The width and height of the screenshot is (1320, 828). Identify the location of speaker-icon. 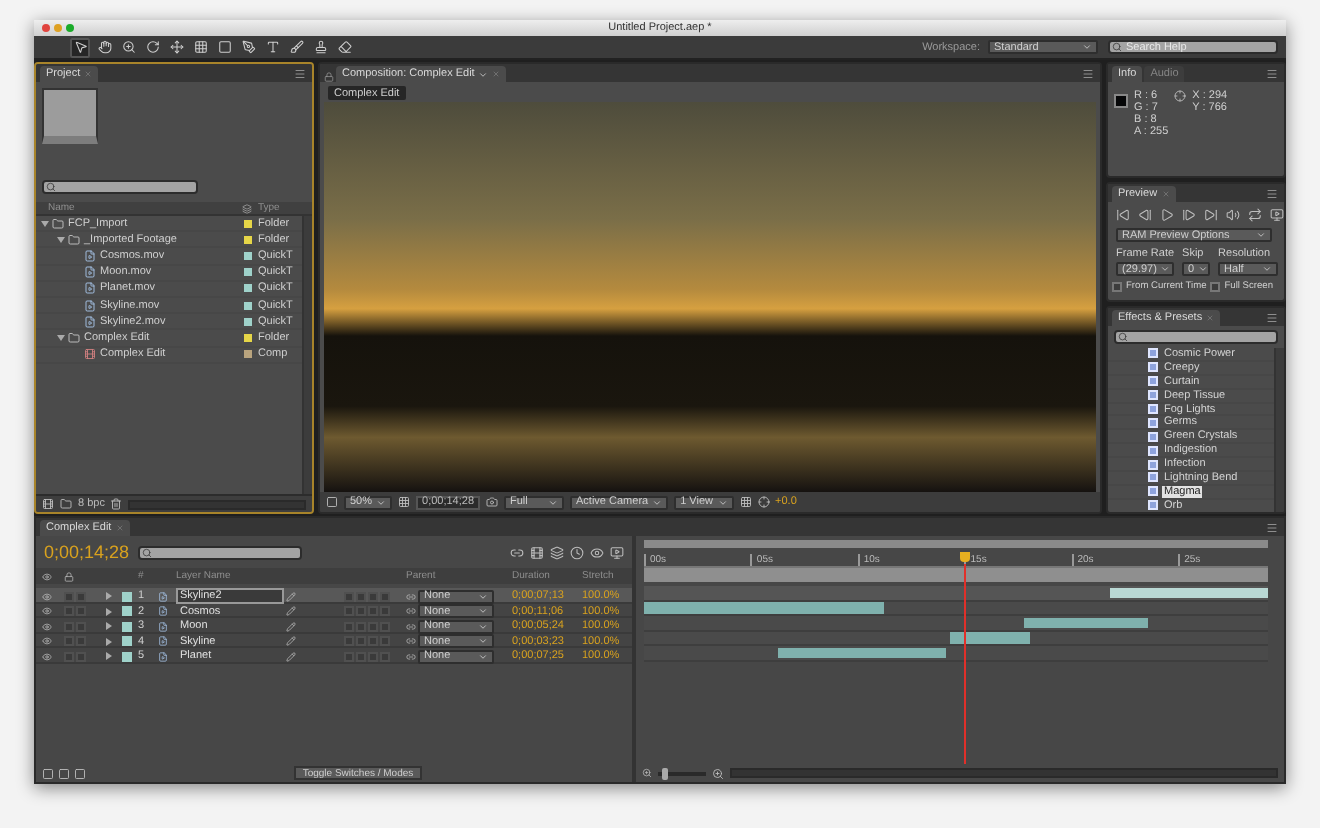
(1233, 215).